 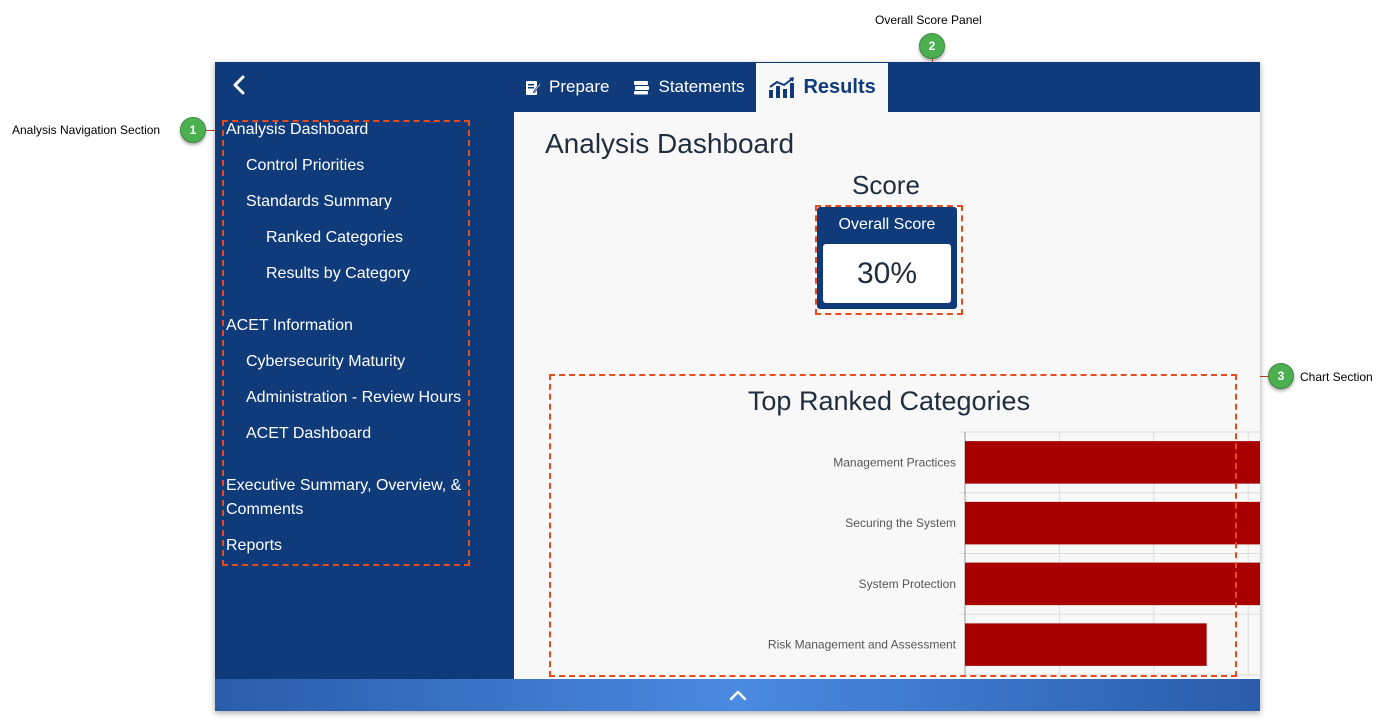 I want to click on annotation-label-chart: Chart Section, so click(x=1336, y=377).